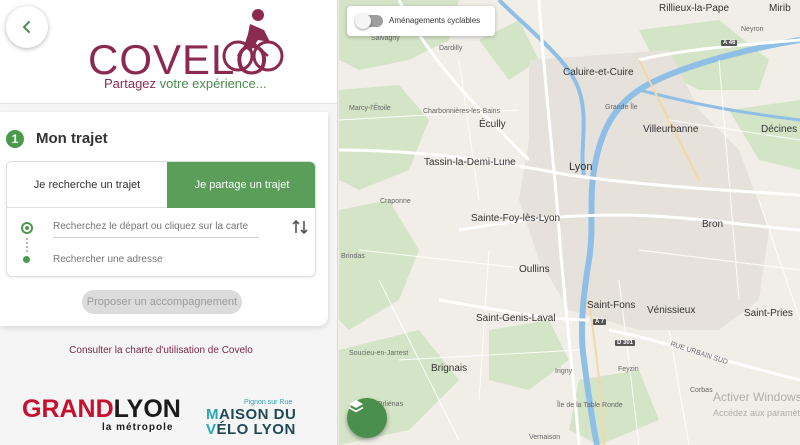 Image resolution: width=800 pixels, height=445 pixels. Describe the element at coordinates (72, 138) in the screenshot. I see `step-title: Mon trajet` at that location.